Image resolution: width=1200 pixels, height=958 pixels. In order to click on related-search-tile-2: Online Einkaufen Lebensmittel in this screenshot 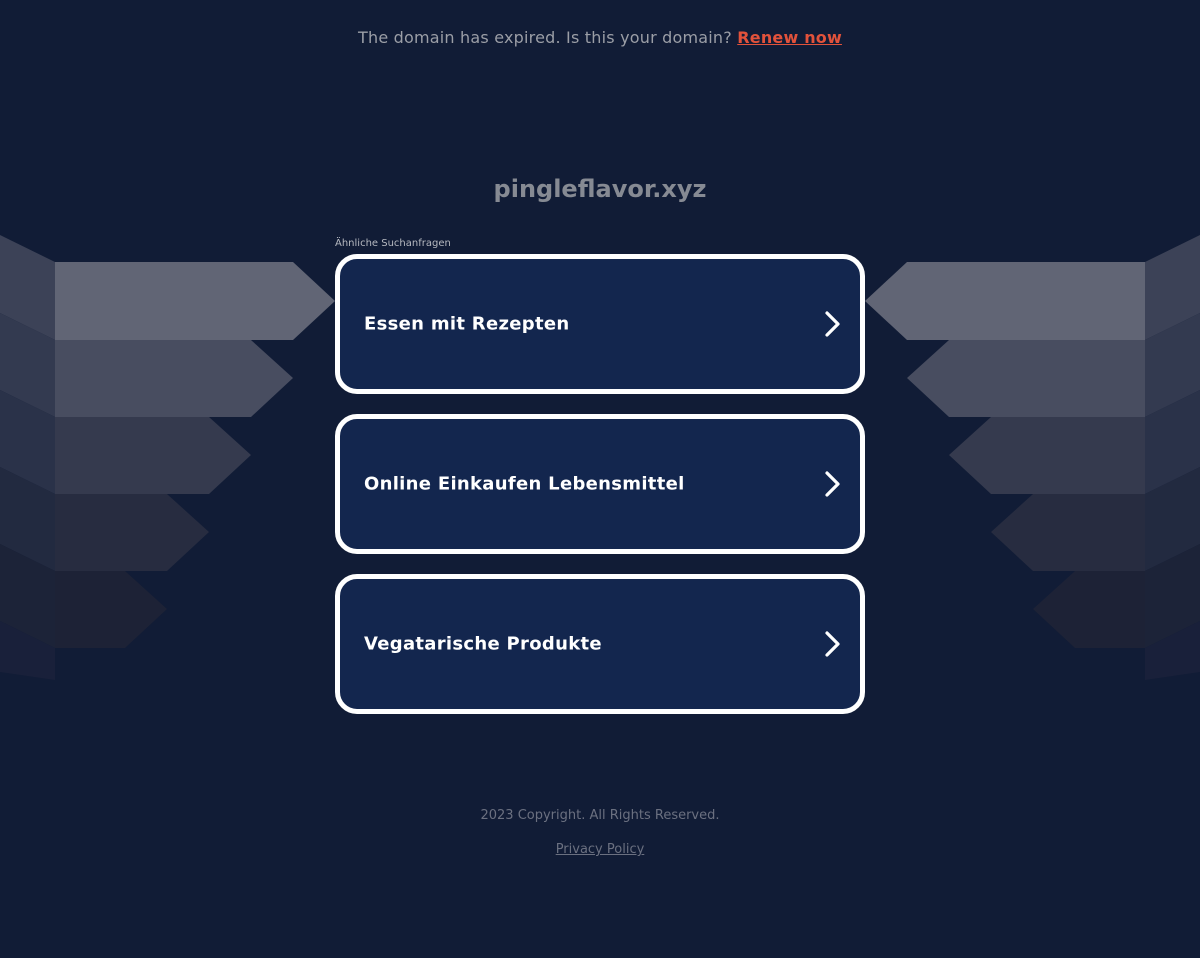, I will do `click(600, 484)`.